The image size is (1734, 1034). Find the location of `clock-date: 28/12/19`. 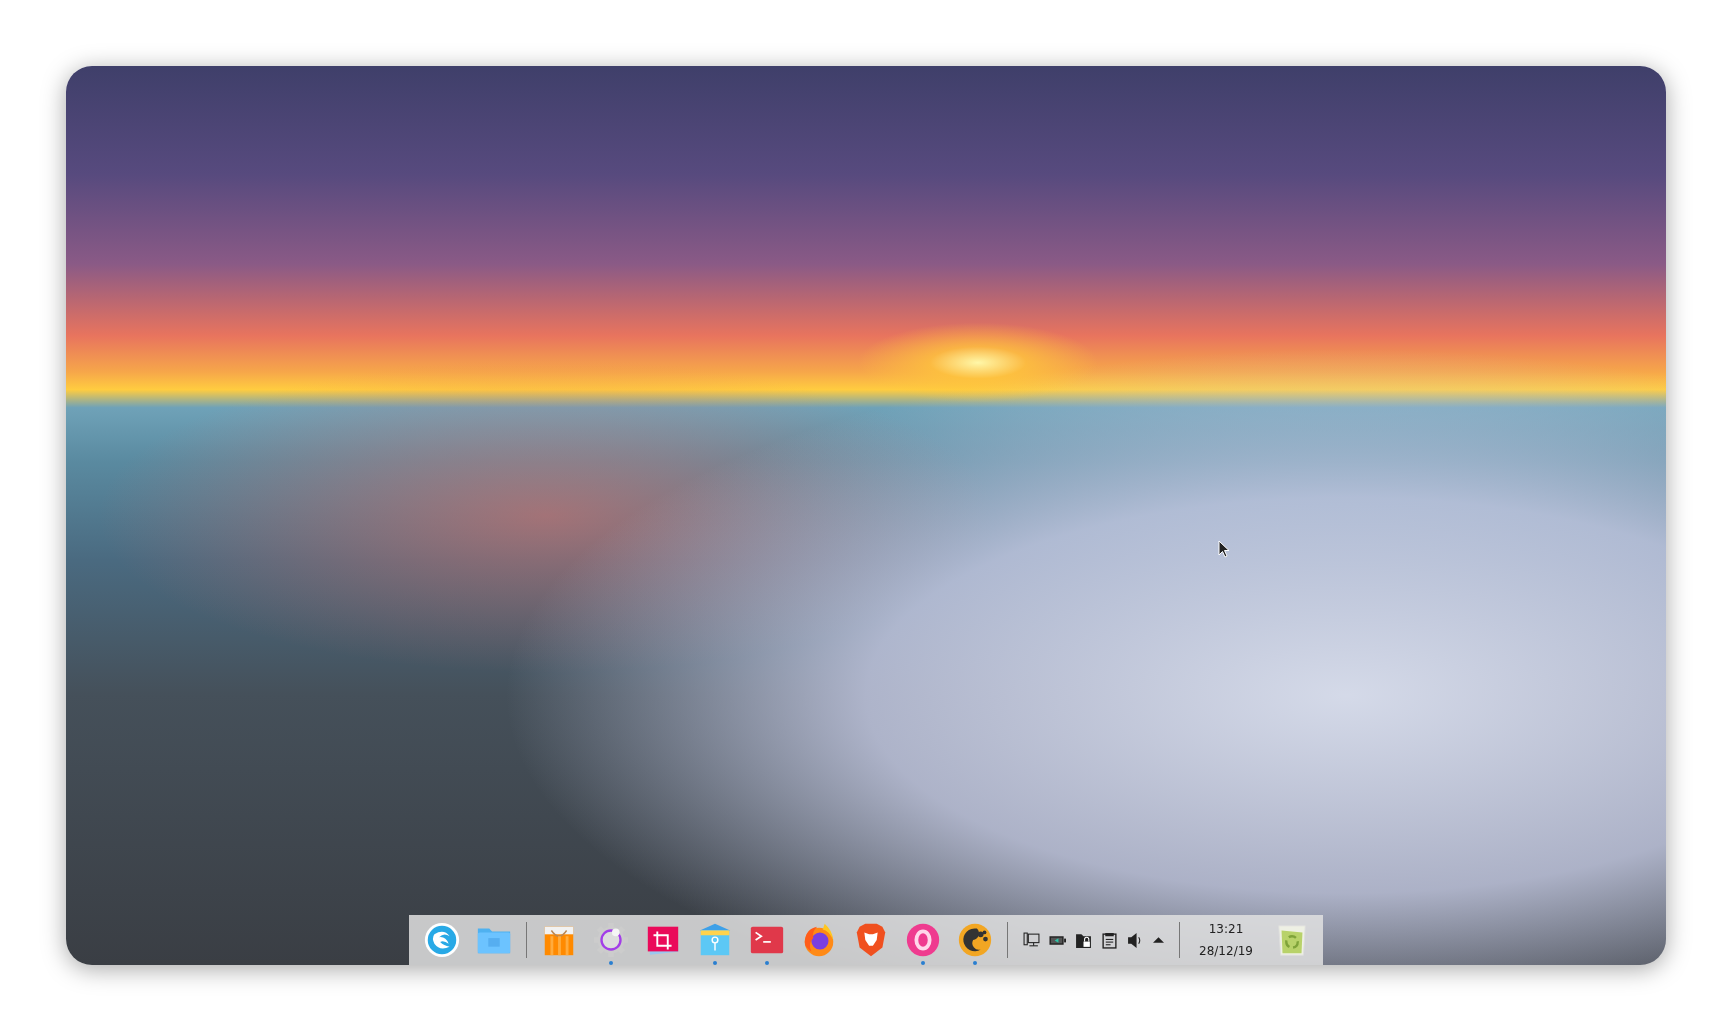

clock-date: 28/12/19 is located at coordinates (1226, 951).